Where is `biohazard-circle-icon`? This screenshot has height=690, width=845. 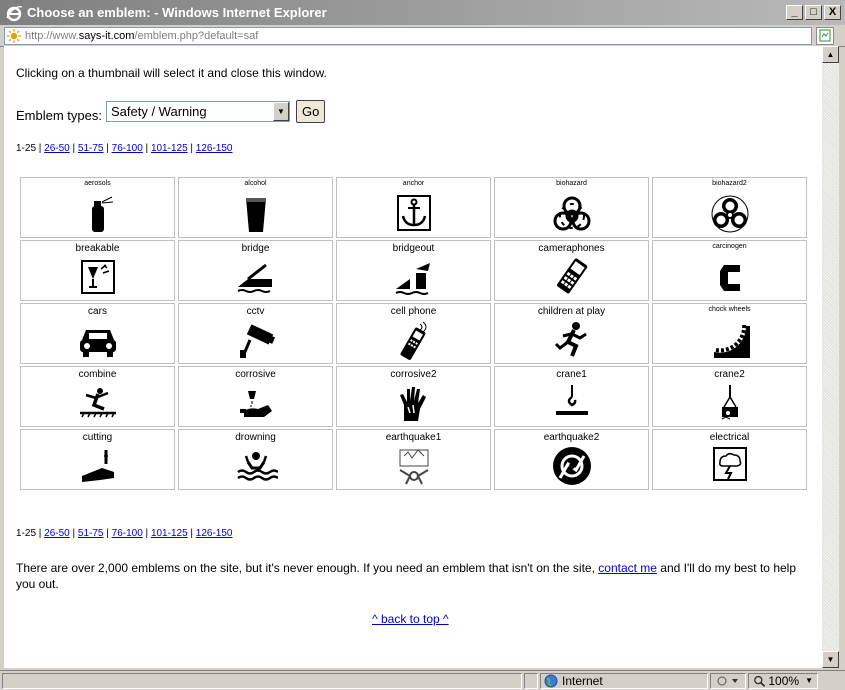
biohazard-circle-icon is located at coordinates (729, 214).